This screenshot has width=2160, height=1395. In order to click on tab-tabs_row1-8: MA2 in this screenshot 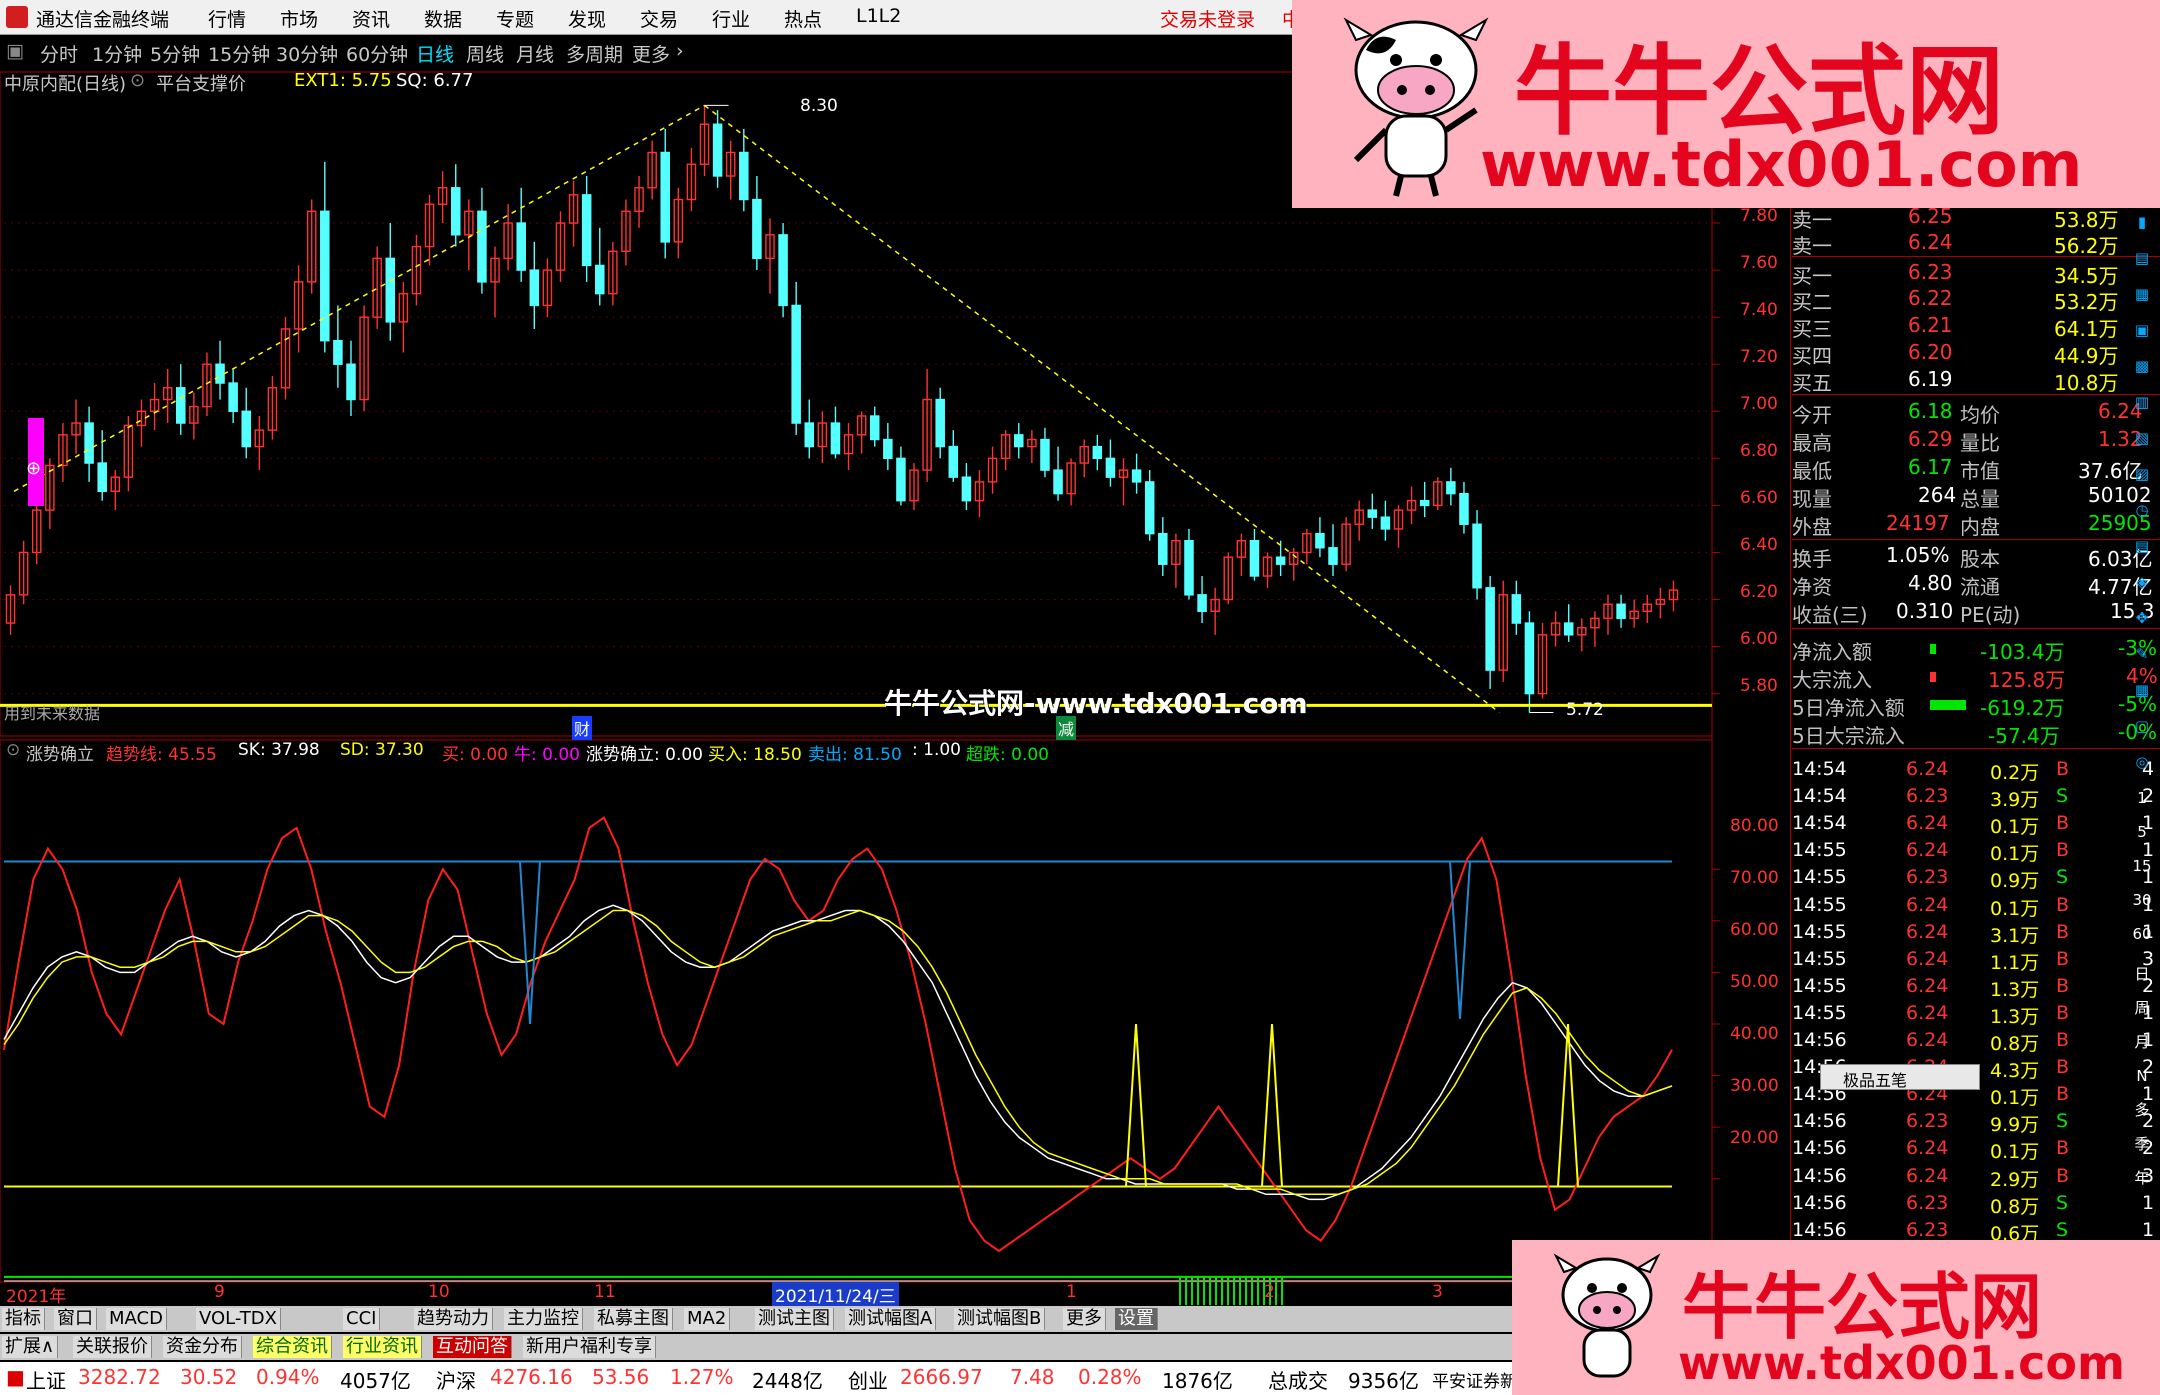, I will do `click(707, 1319)`.